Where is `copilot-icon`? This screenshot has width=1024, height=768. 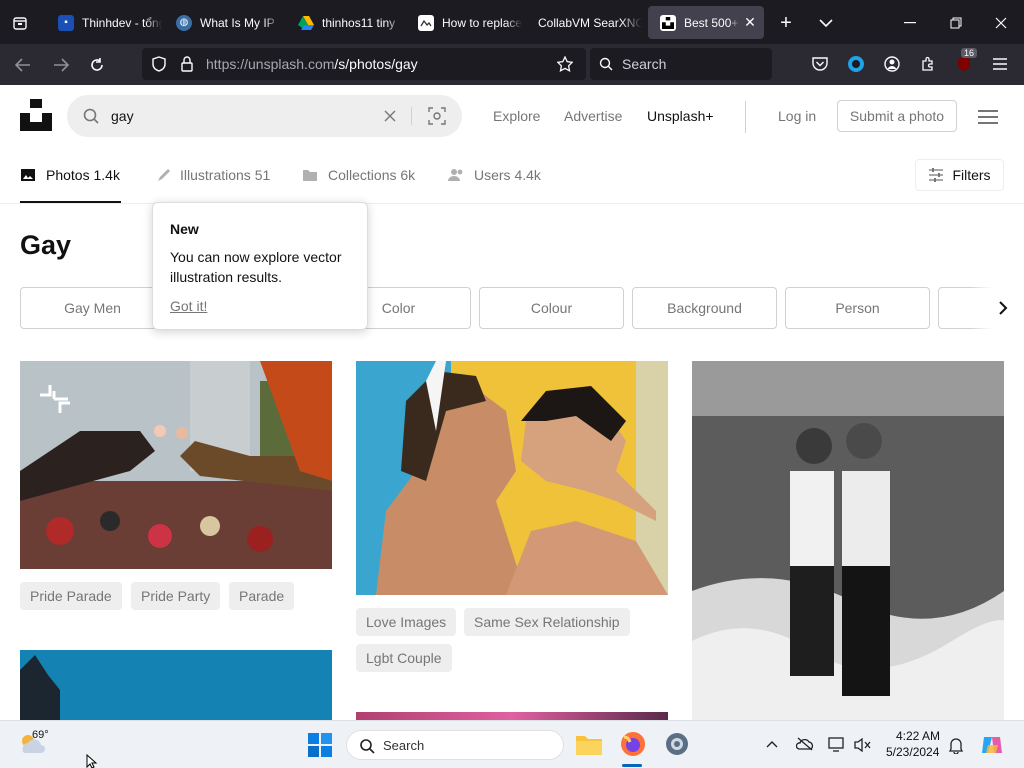 copilot-icon is located at coordinates (992, 745).